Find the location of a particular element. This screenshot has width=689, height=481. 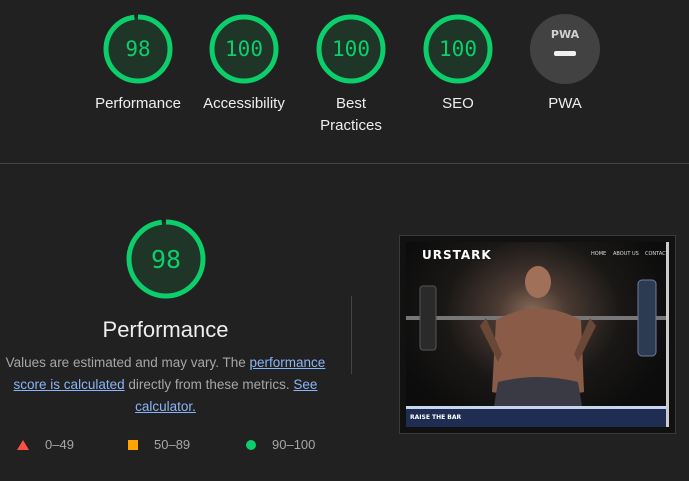

dash-icon is located at coordinates (565, 53).